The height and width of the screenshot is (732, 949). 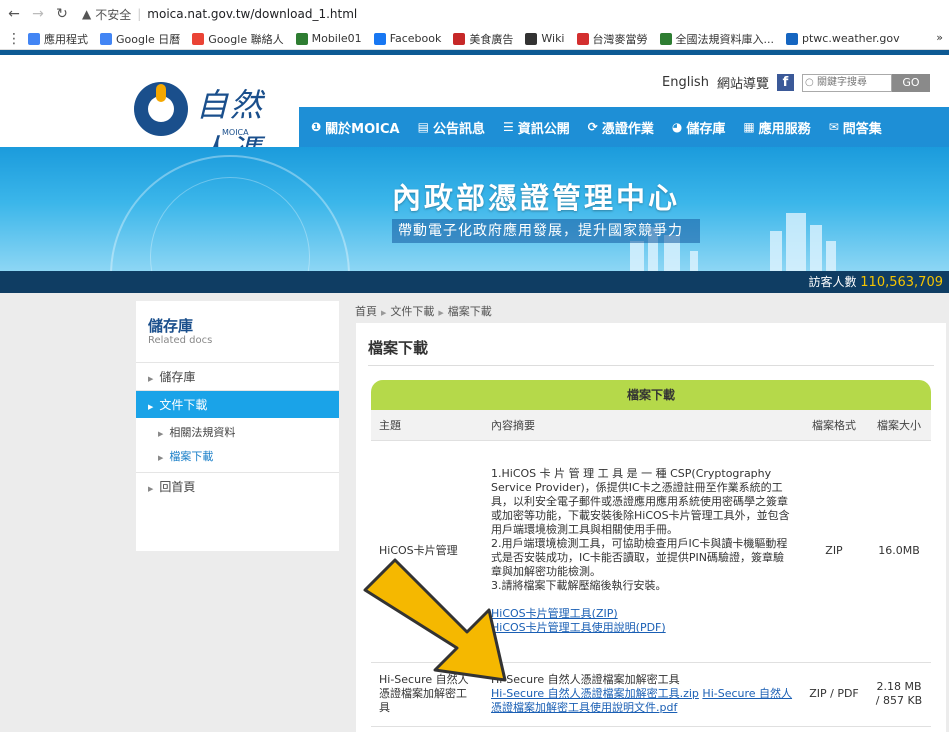 I want to click on search-go-button: GO, so click(x=910, y=82).